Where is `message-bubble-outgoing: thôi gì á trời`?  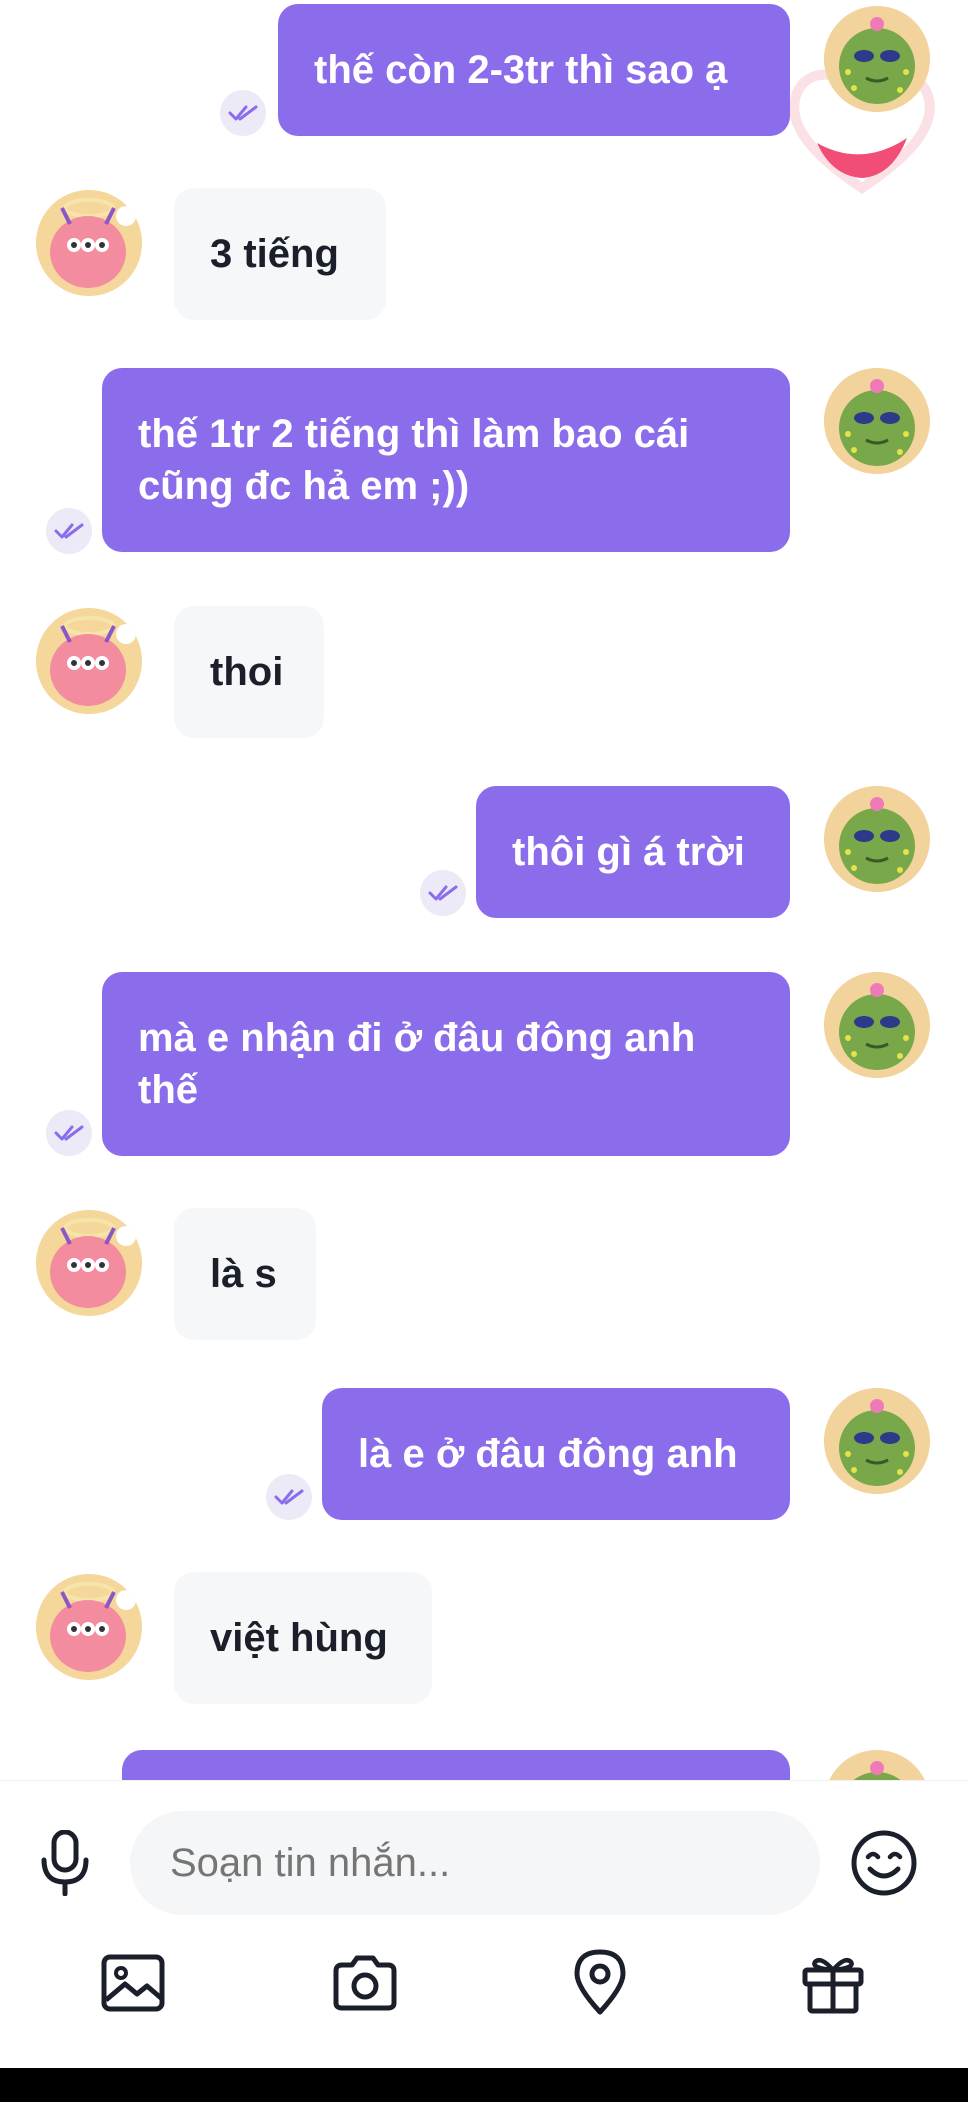 message-bubble-outgoing: thôi gì á trời is located at coordinates (633, 852).